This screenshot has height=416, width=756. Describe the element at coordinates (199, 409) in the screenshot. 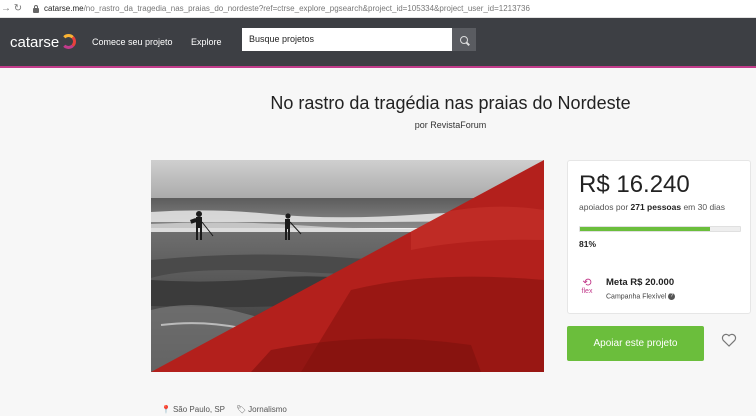

I see `location-label: São Paulo, SP` at that location.